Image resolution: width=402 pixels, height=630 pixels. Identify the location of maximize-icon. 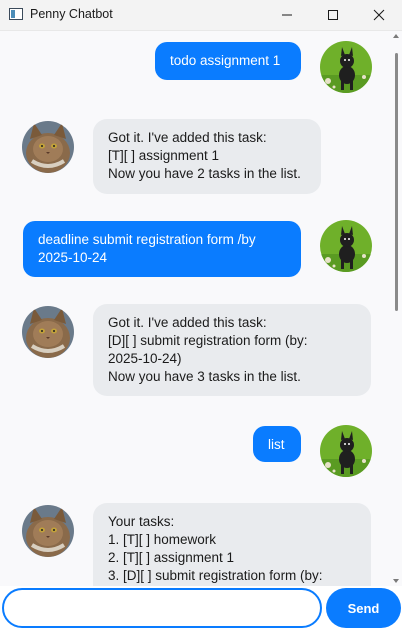
(333, 15).